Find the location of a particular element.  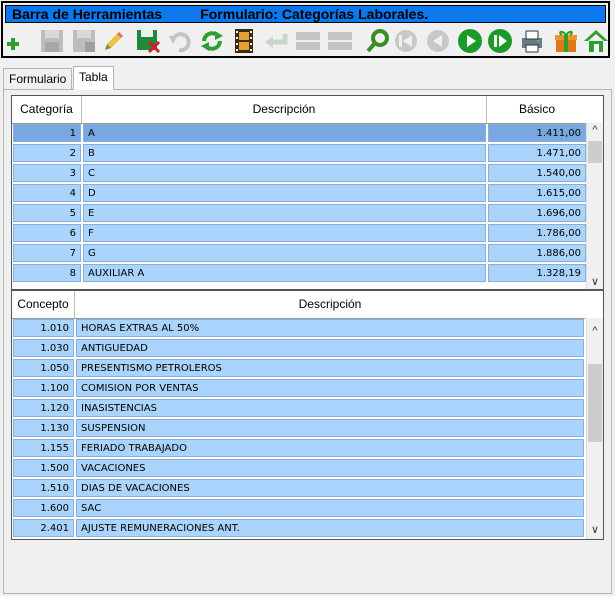

categories-scrollbar: ^ ∨ is located at coordinates (594, 206).